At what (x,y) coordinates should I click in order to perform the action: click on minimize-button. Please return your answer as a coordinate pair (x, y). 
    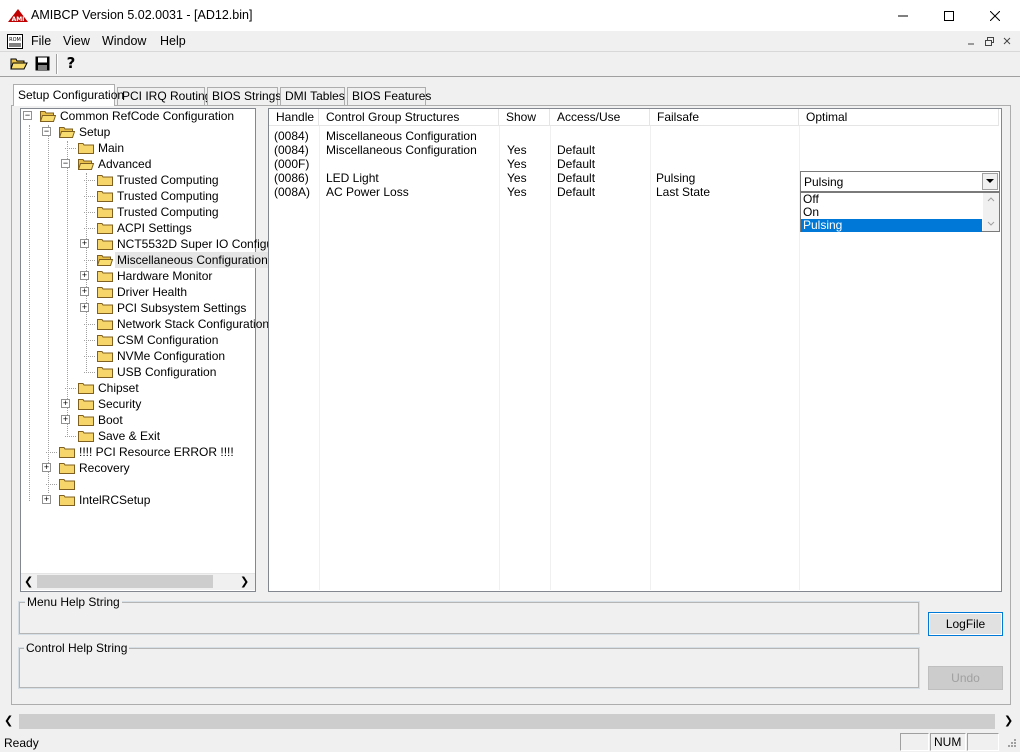
    Looking at the image, I should click on (903, 15).